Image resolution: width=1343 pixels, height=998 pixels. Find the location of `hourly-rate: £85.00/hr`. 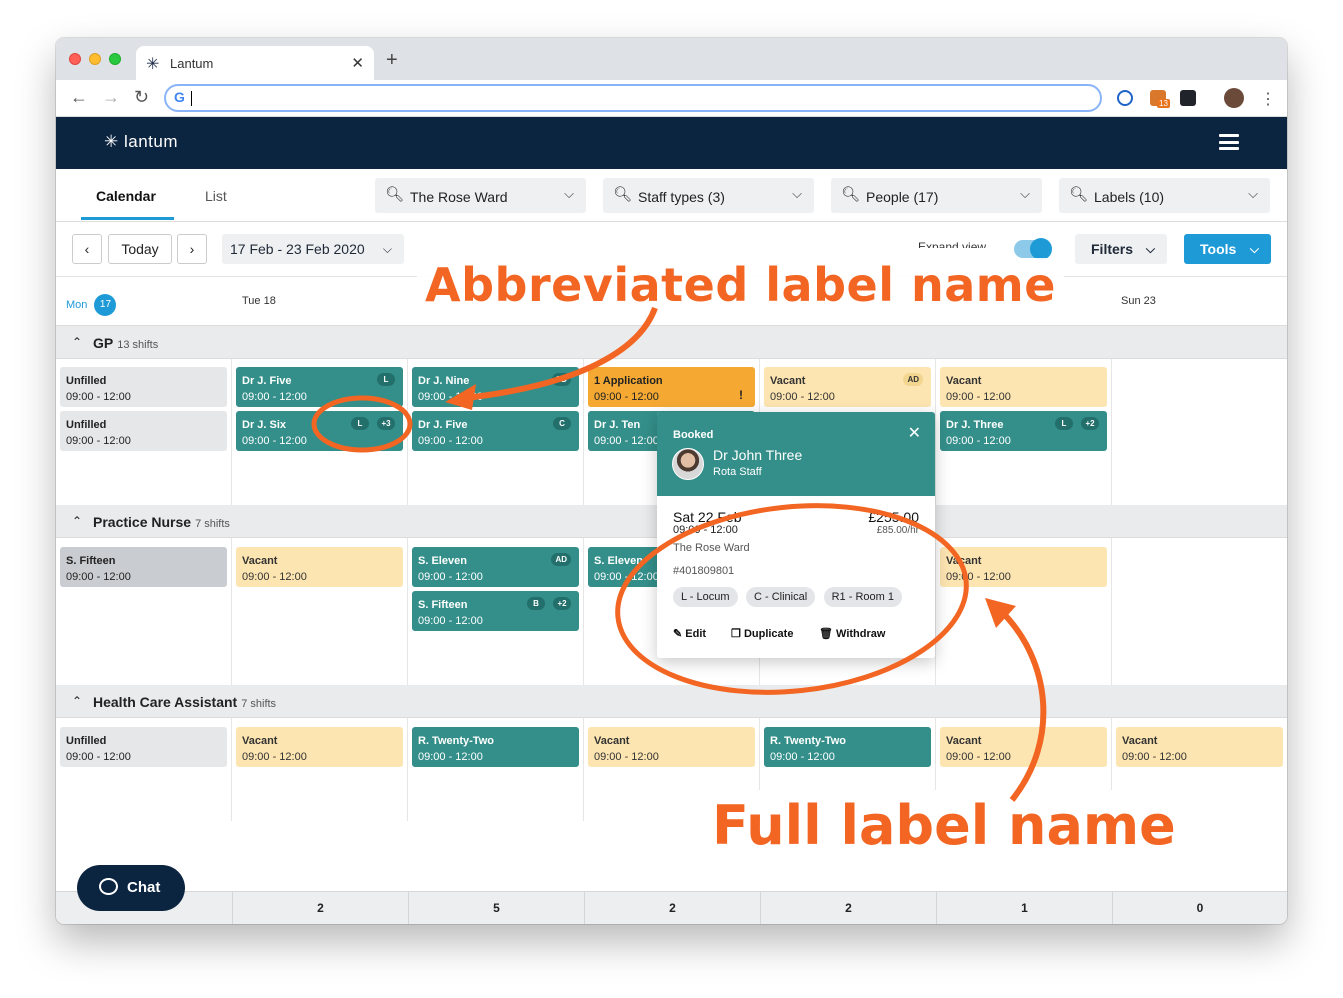

hourly-rate: £85.00/hr is located at coordinates (897, 530).